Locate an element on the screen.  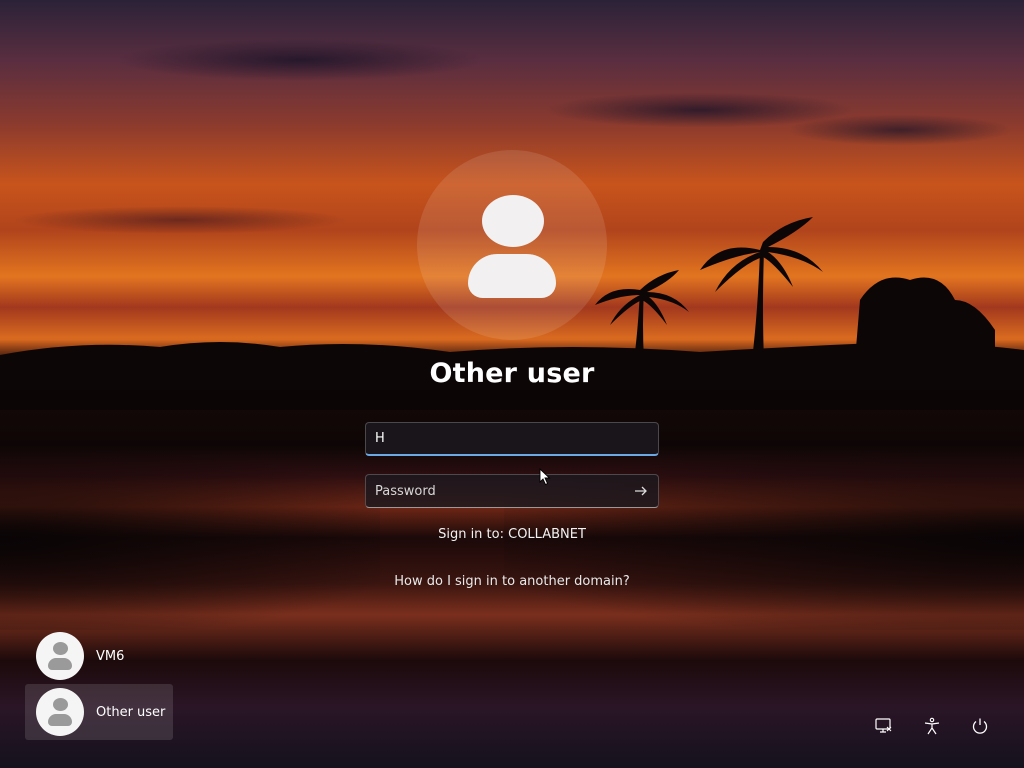
user-tile-vm6: VM6 is located at coordinates (99, 656).